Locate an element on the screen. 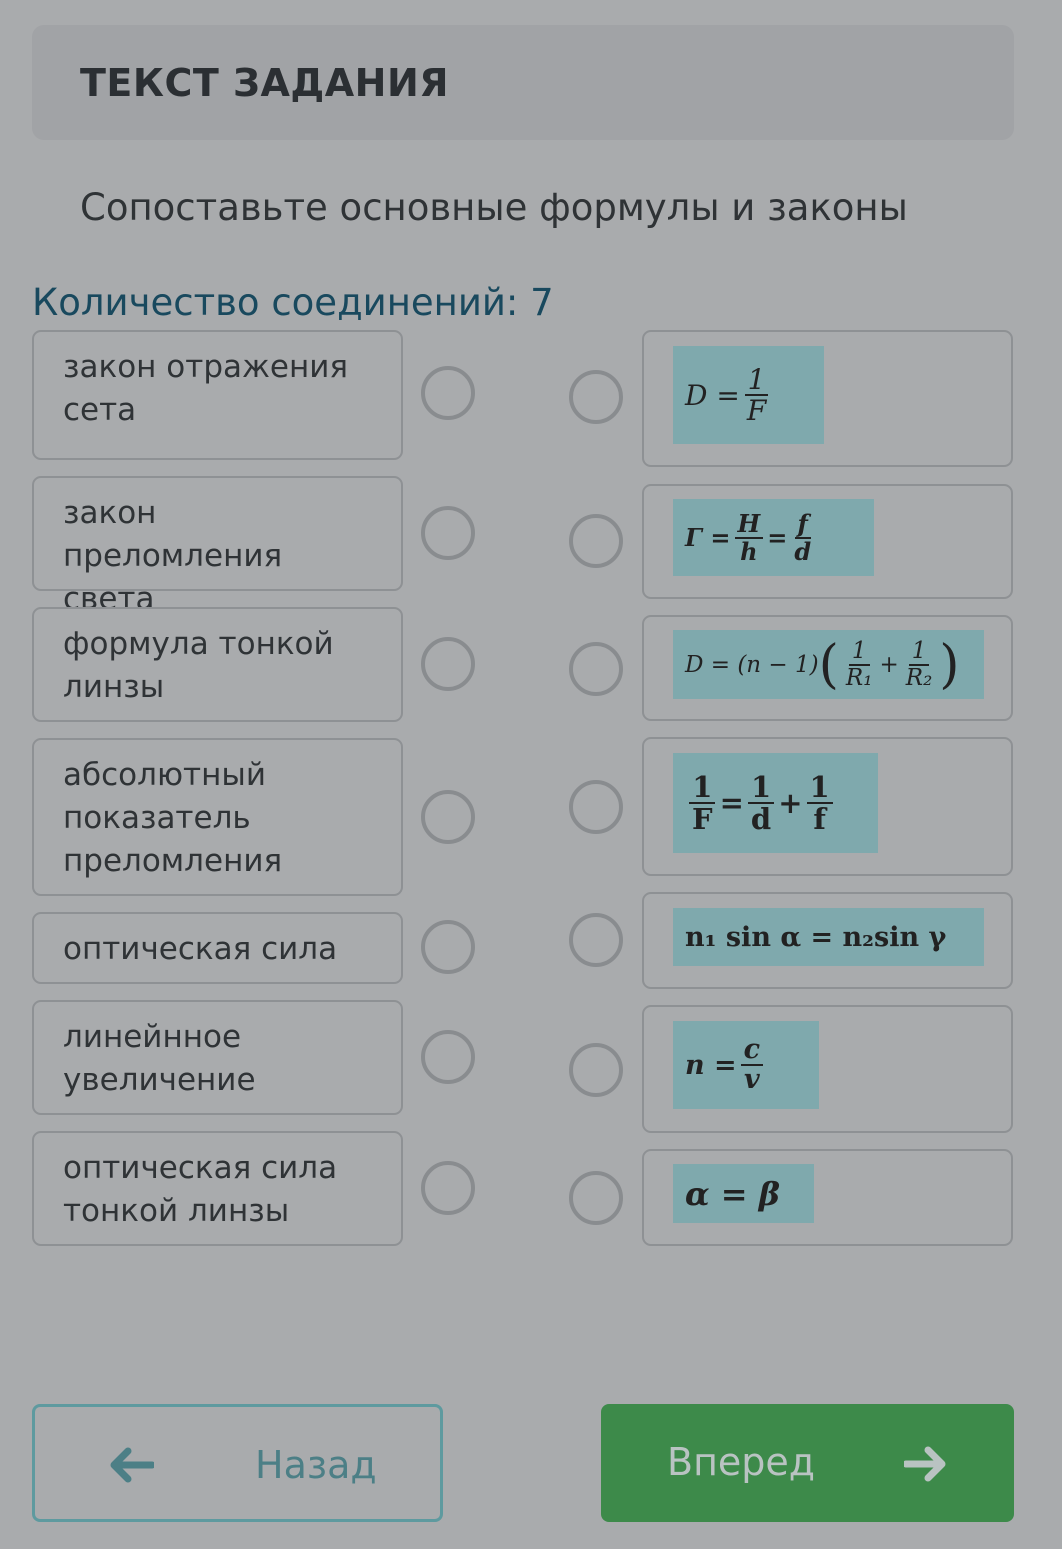 This screenshot has width=1062, height=1549. match-left-label: закон преломления света is located at coordinates (173, 556).